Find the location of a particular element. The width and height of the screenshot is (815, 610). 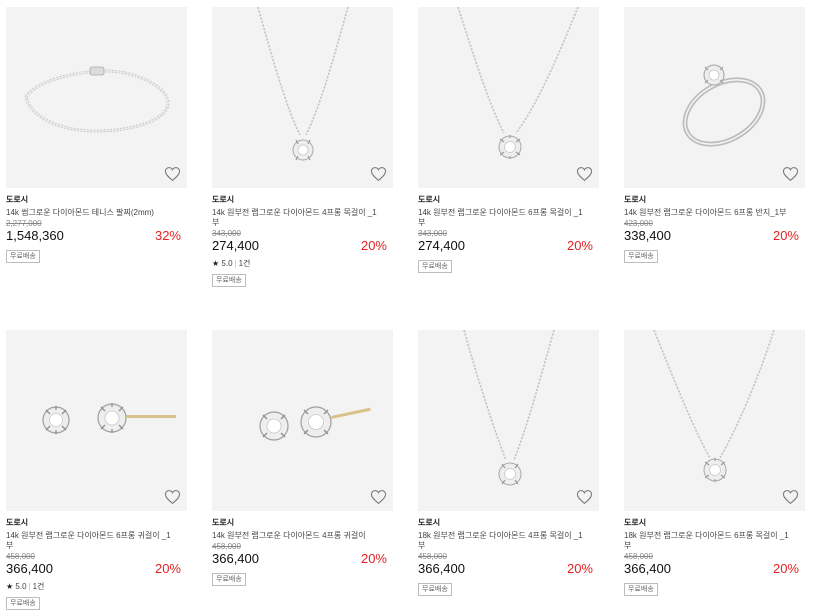

tennis-bracelet-image is located at coordinates (97, 99).